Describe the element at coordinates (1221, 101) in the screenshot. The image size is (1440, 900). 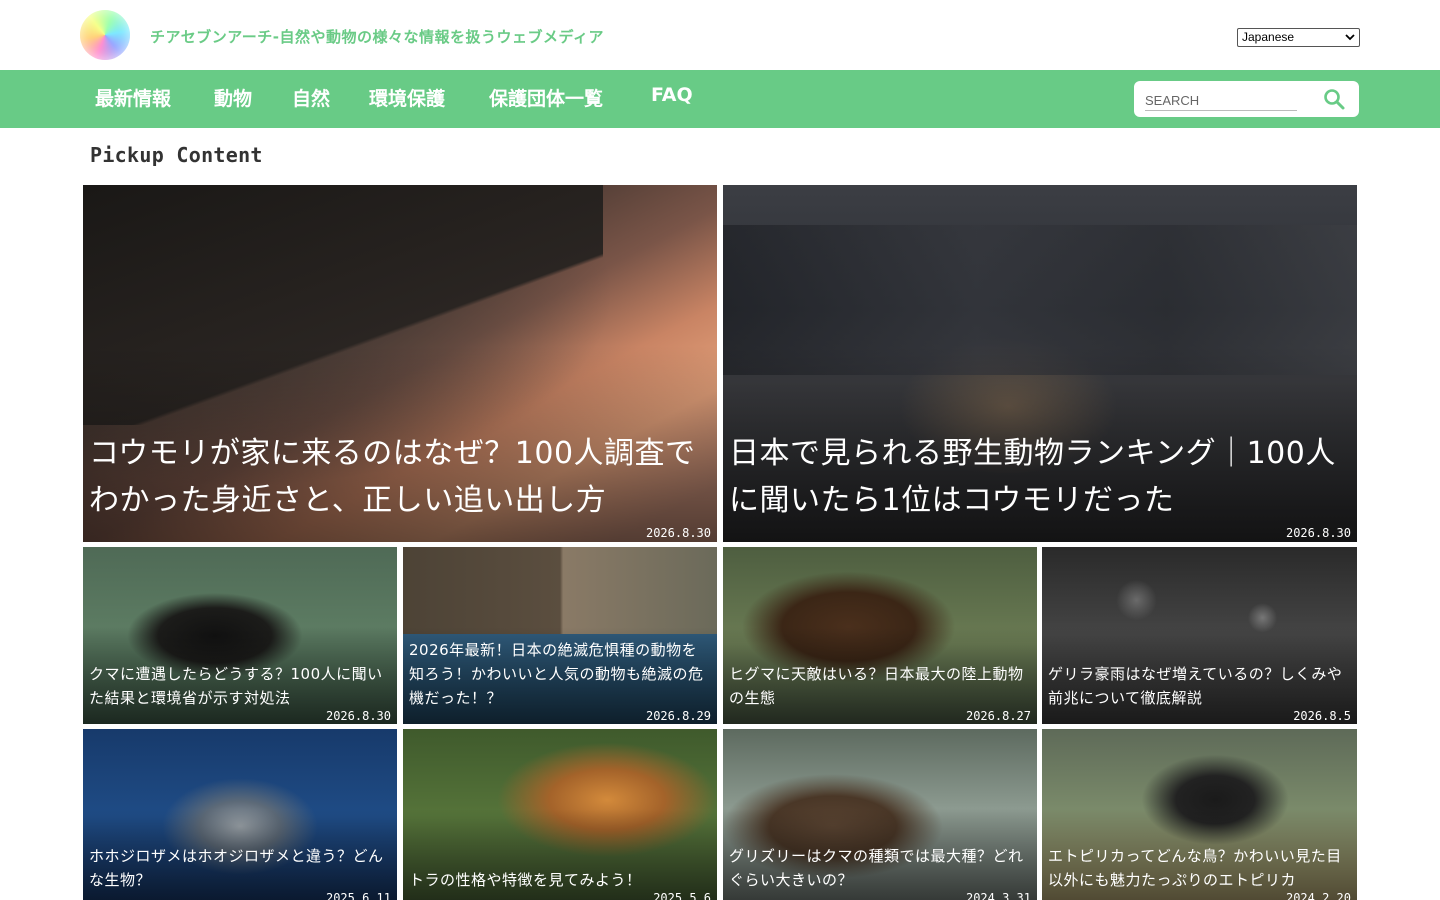
I see `search-input` at that location.